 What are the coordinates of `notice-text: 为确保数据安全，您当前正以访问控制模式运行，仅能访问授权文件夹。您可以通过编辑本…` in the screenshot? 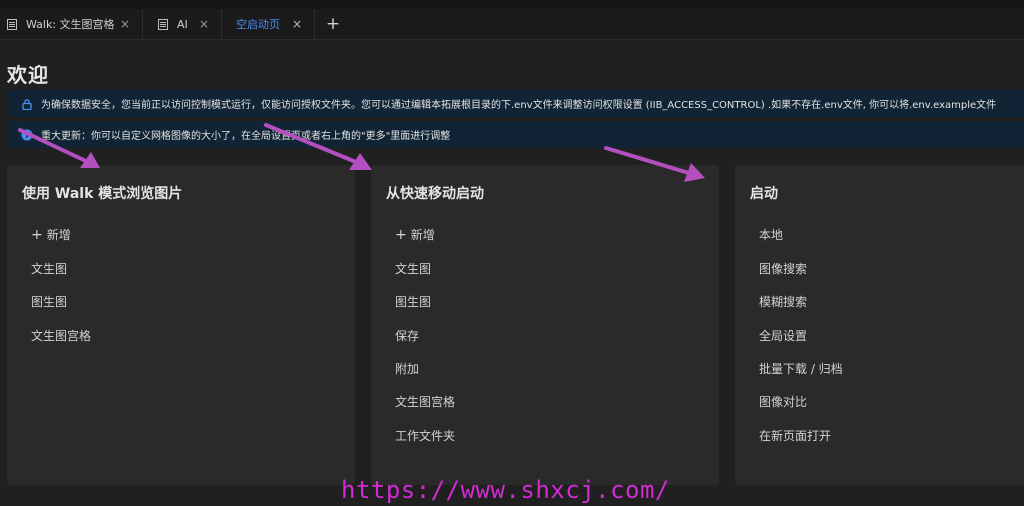 It's located at (519, 105).